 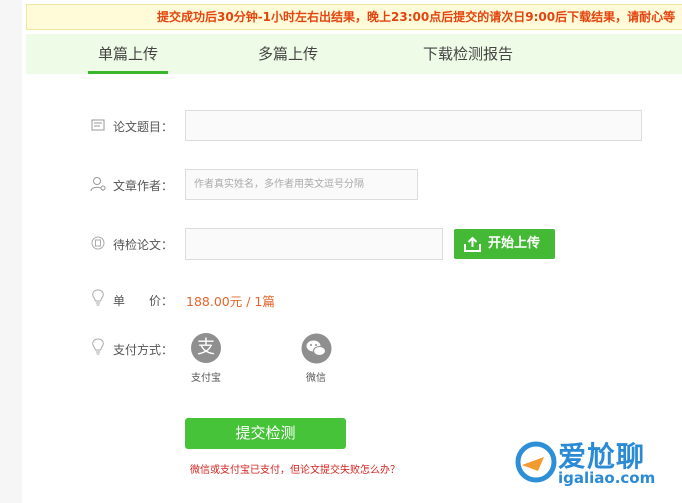 I want to click on user-icon, so click(x=98, y=184).